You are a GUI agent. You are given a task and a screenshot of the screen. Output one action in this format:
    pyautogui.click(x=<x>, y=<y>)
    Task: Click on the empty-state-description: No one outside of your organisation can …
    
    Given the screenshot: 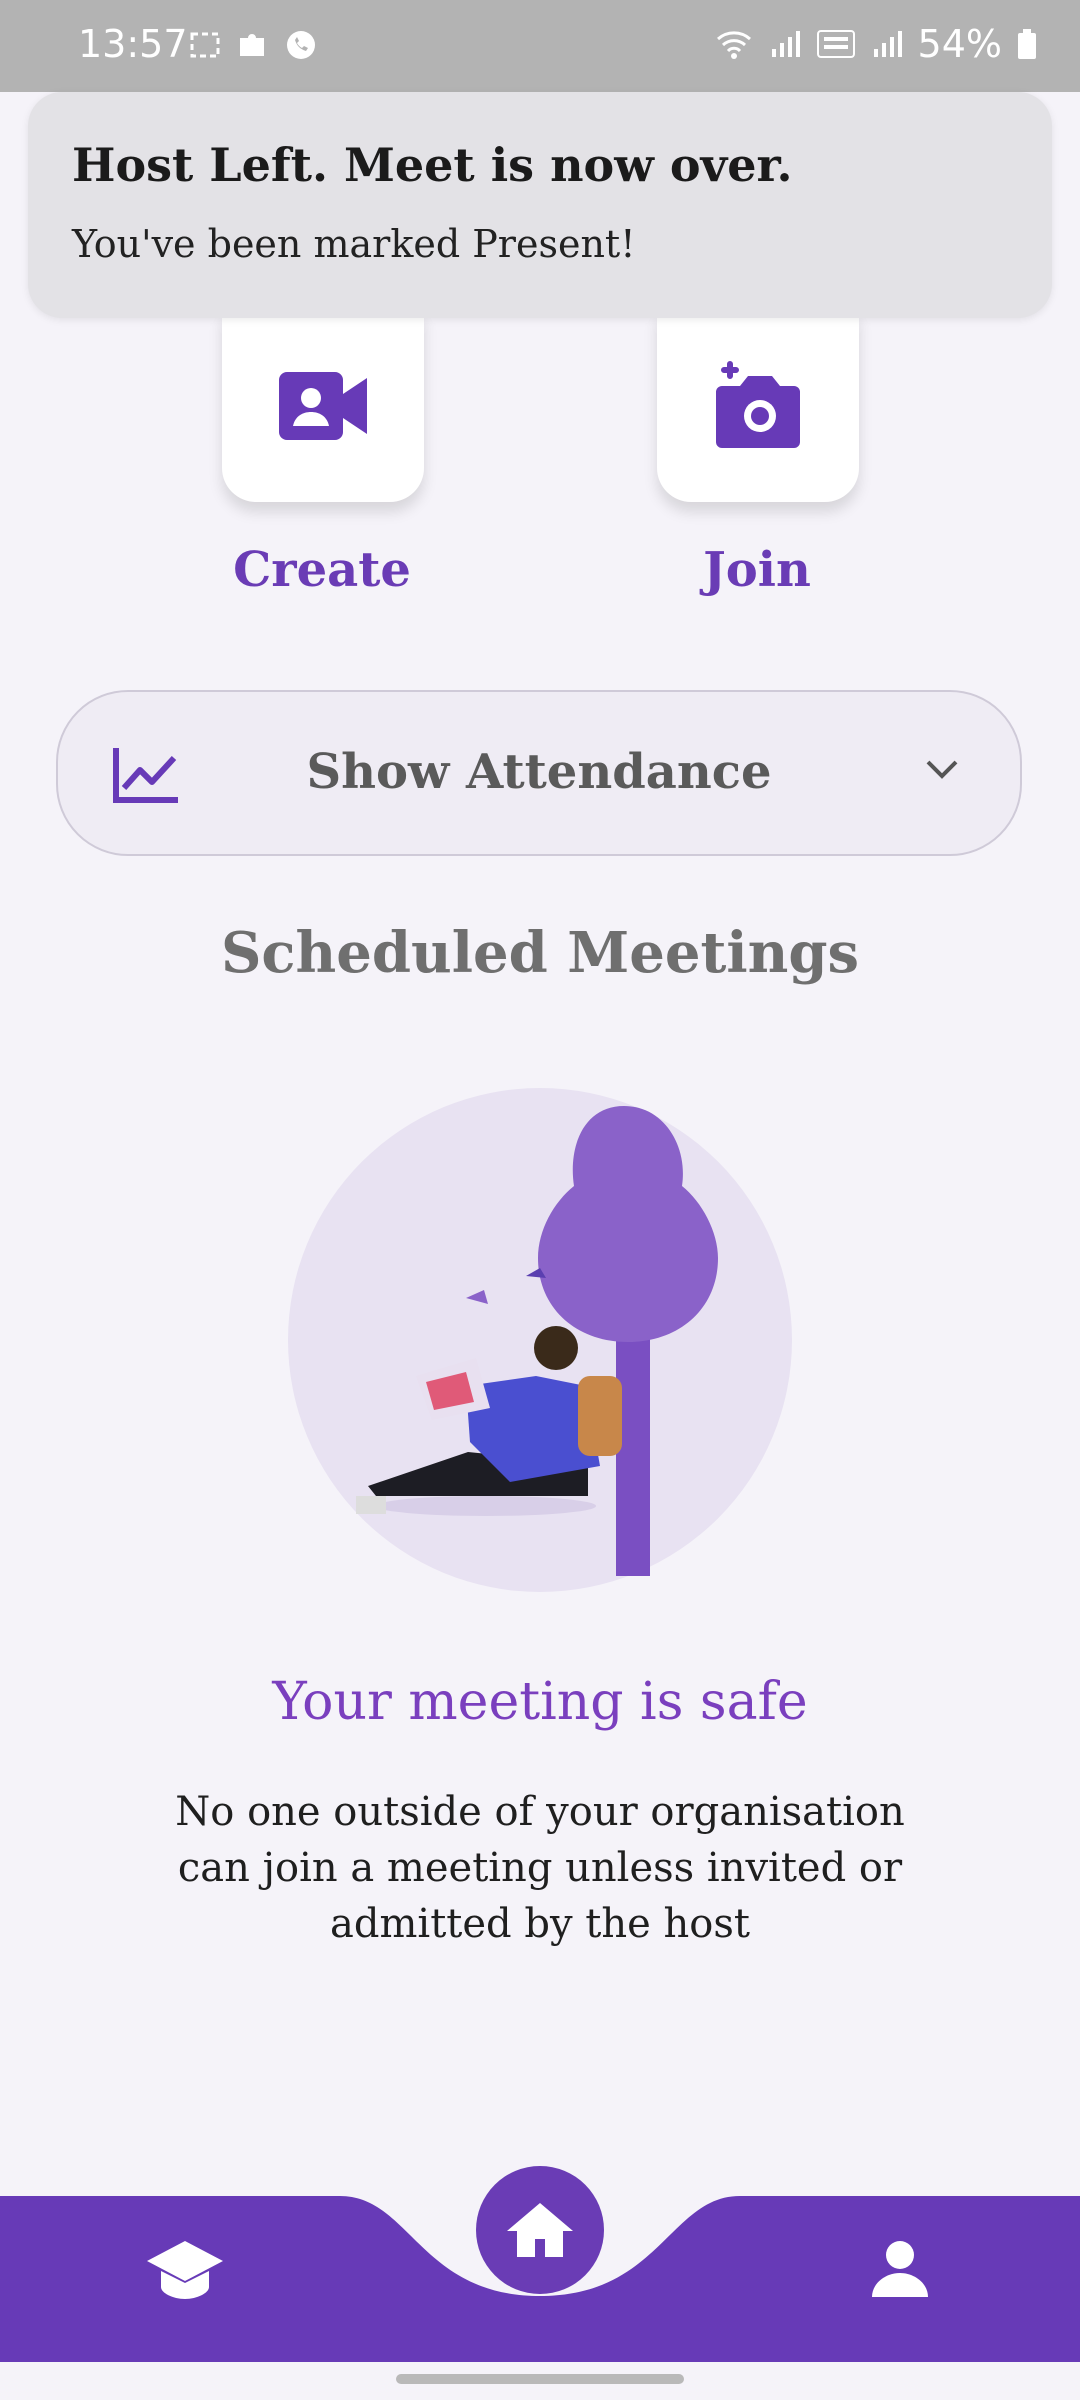 What is the action you would take?
    pyautogui.click(x=540, y=1868)
    